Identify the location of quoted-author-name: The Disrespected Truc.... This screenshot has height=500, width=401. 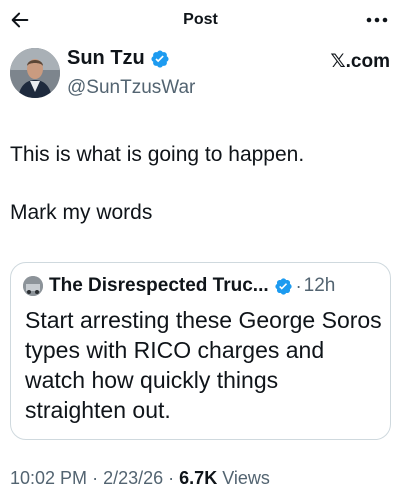
(159, 285).